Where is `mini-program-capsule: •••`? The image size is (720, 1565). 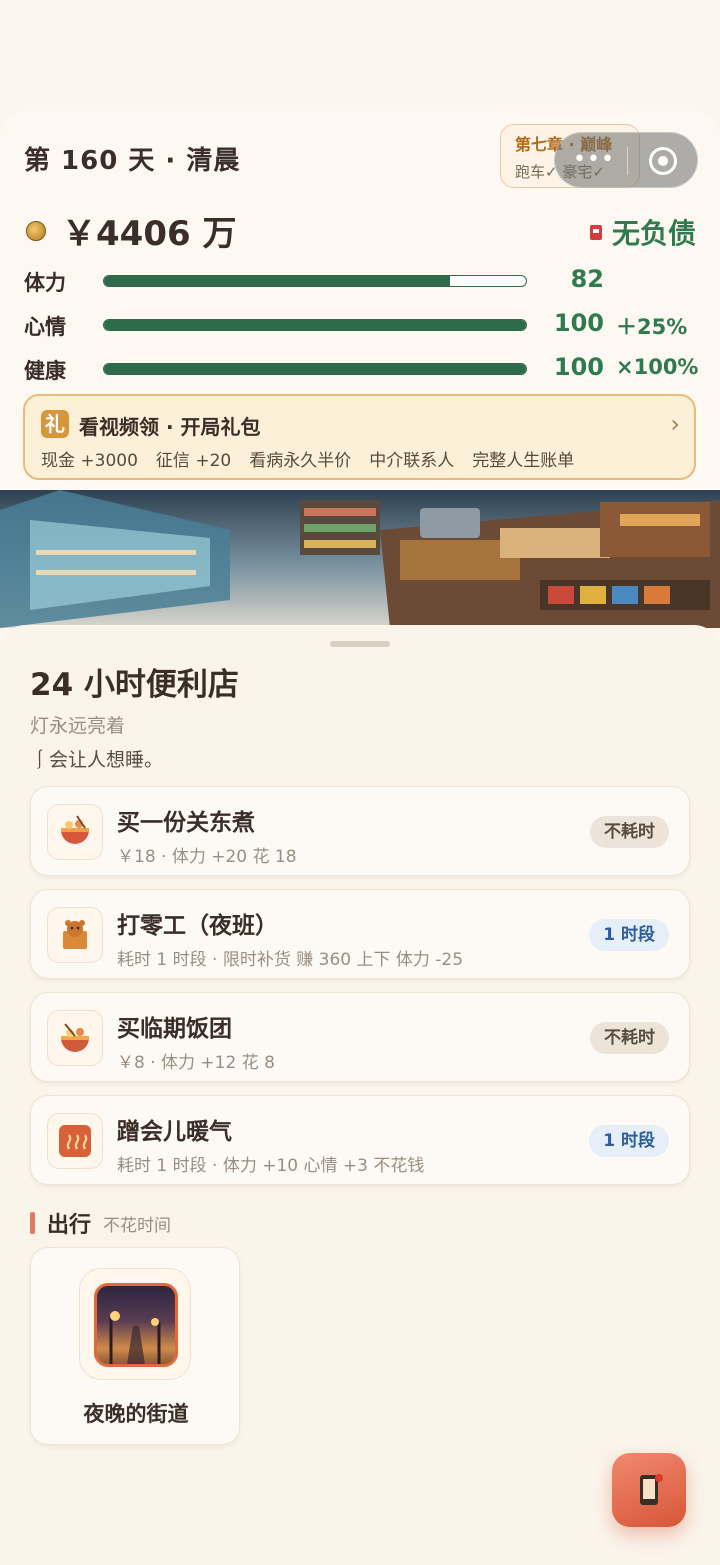 mini-program-capsule: ••• is located at coordinates (626, 160).